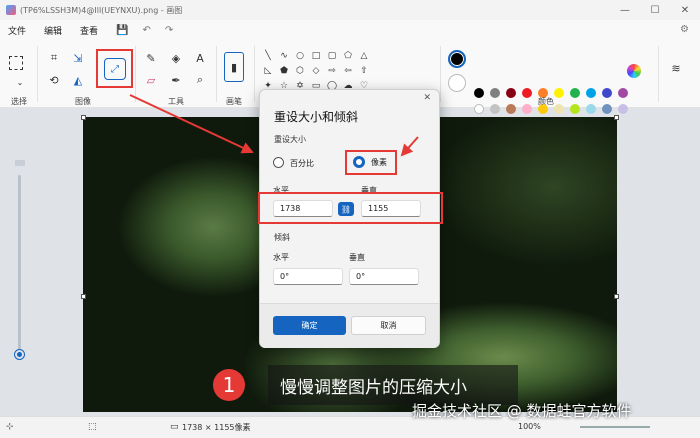 This screenshot has width=700, height=438. I want to click on image-dimensions: 1738 × 1155像素, so click(216, 427).